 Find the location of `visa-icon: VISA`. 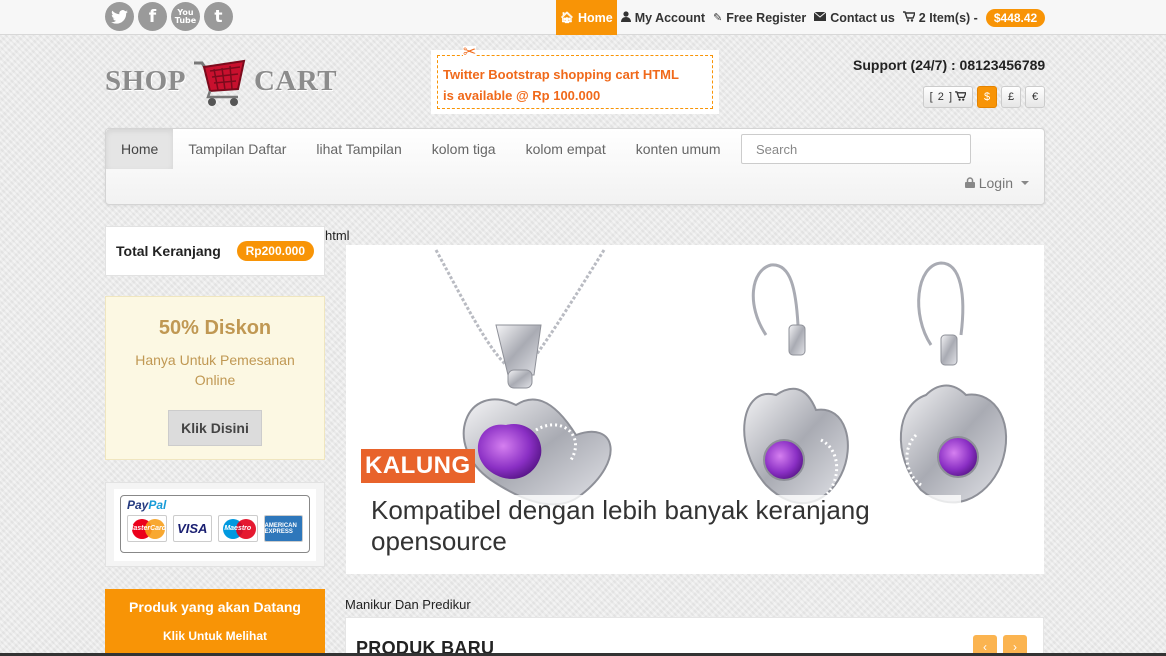

visa-icon: VISA is located at coordinates (192, 528).